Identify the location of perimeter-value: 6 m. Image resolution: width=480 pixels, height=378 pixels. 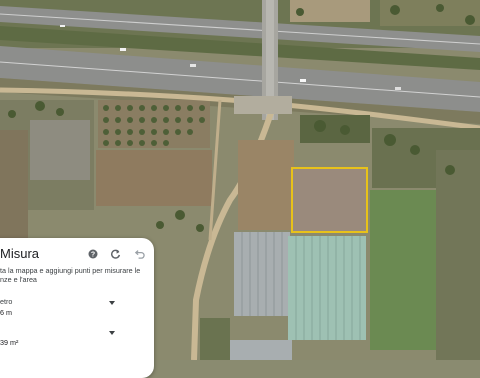
(6, 312).